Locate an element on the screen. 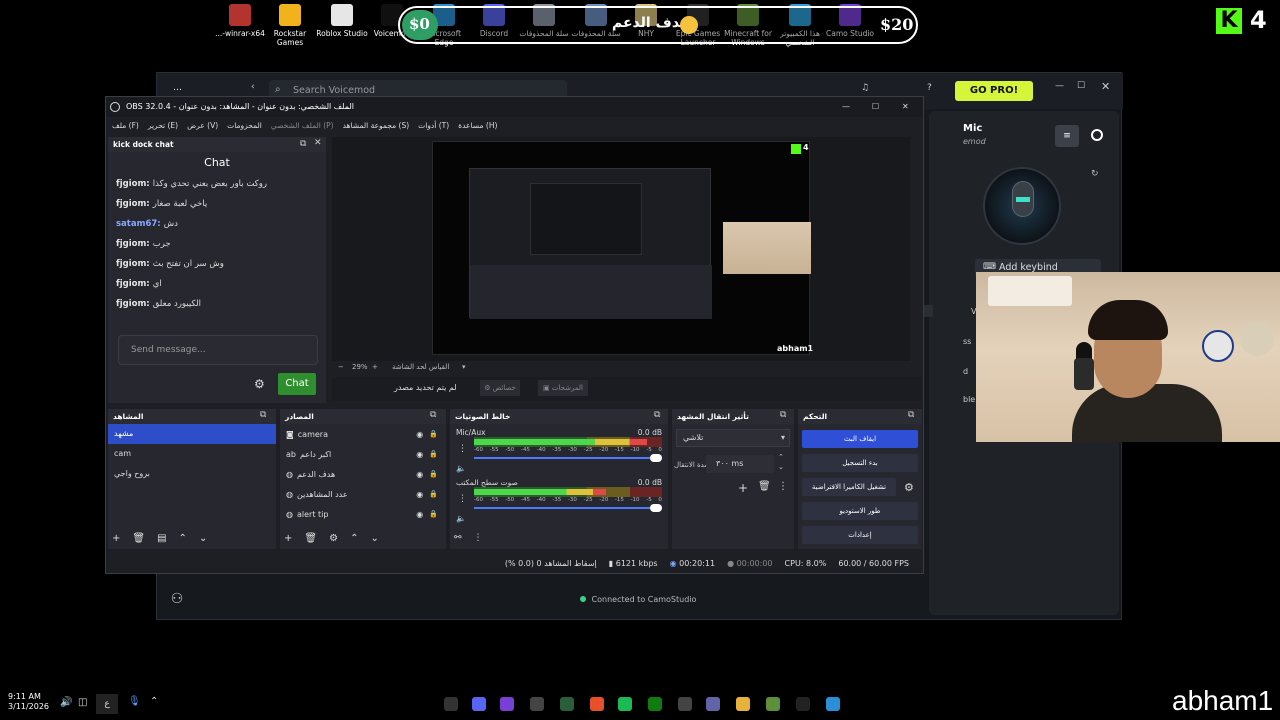 The image size is (1280, 720). network-icon: ◫ is located at coordinates (82, 702).